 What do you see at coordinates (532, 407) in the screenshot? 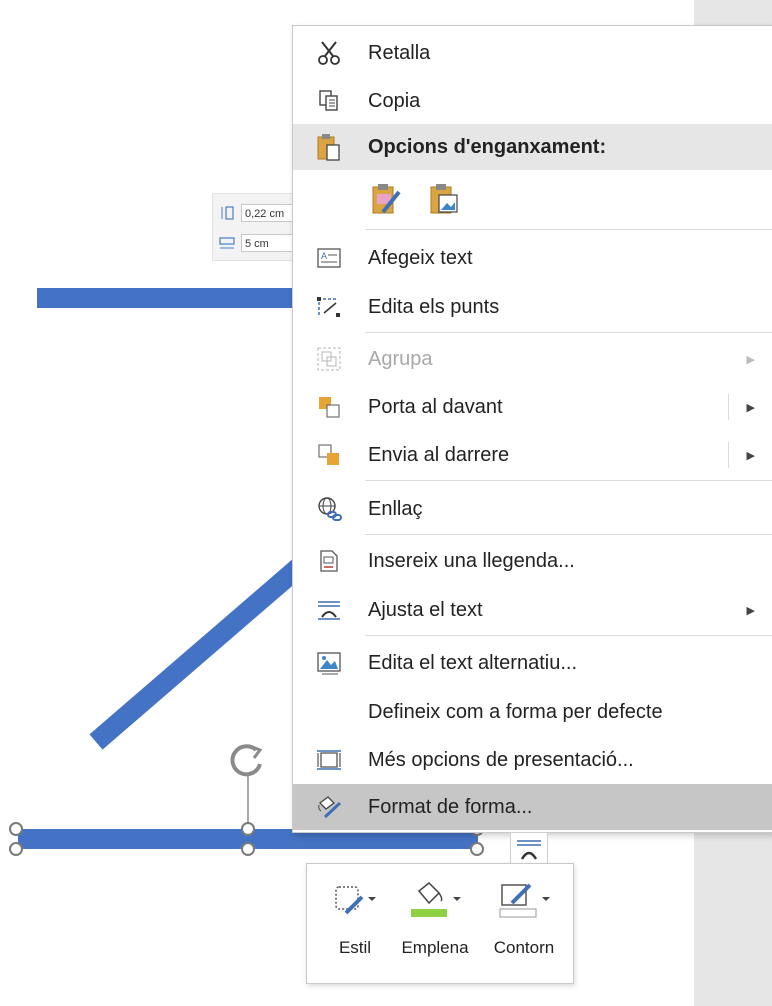
I see `menu-item-bring-forward: Porta al davant ▶` at bounding box center [532, 407].